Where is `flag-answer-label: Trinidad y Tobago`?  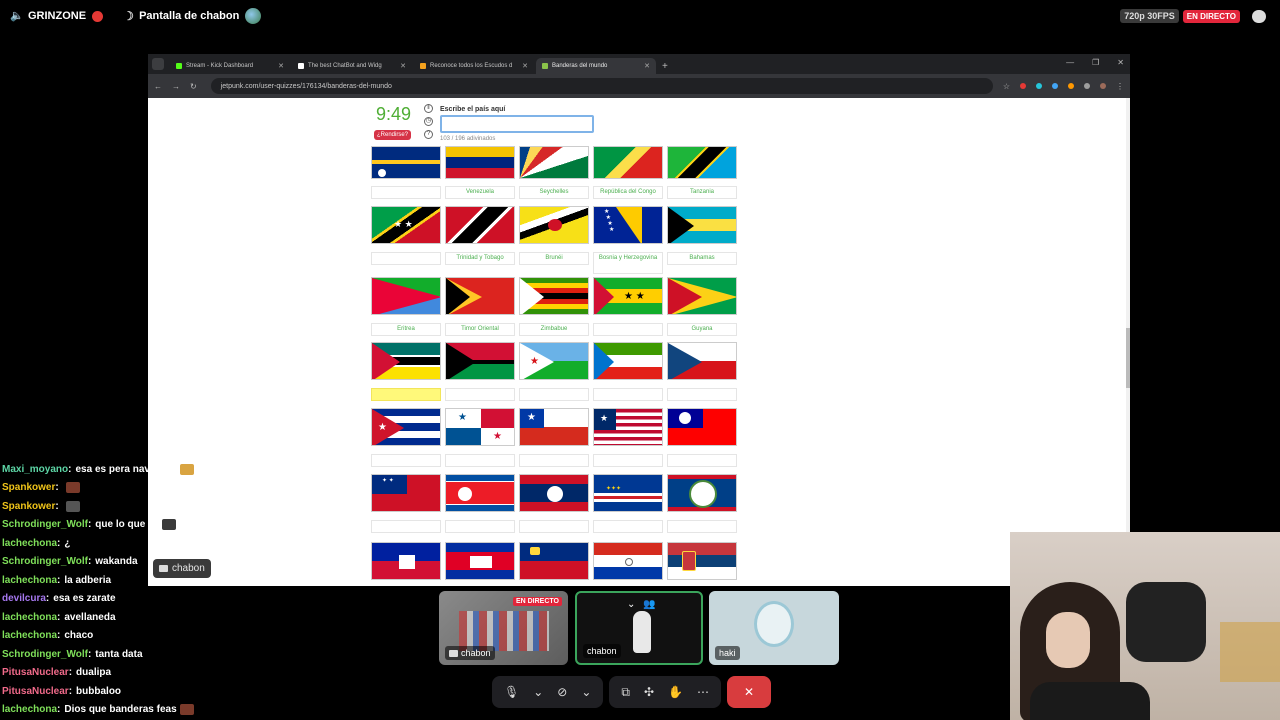 flag-answer-label: Trinidad y Tobago is located at coordinates (480, 258).